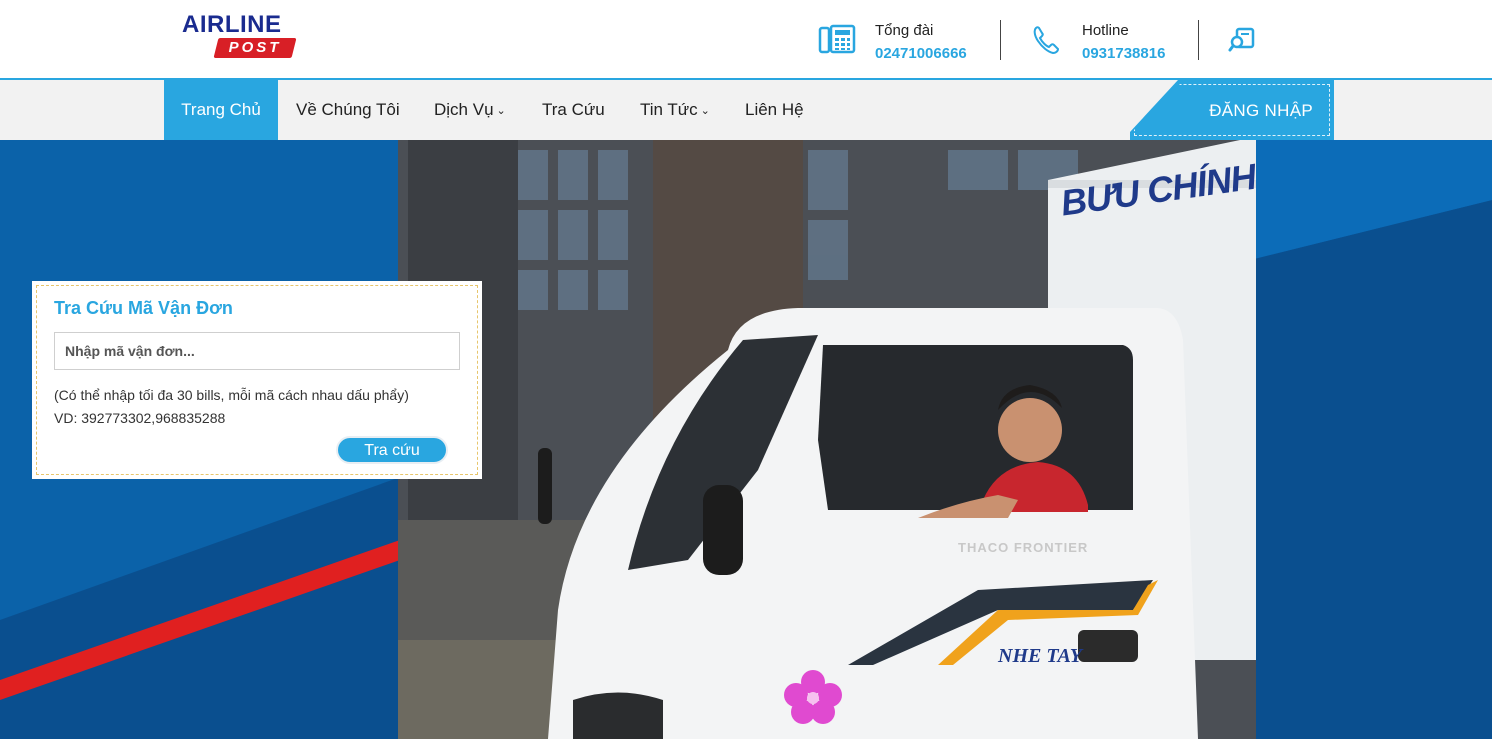 This screenshot has height=739, width=1492. Describe the element at coordinates (837, 39) in the screenshot. I see `office-phone-icon` at that location.